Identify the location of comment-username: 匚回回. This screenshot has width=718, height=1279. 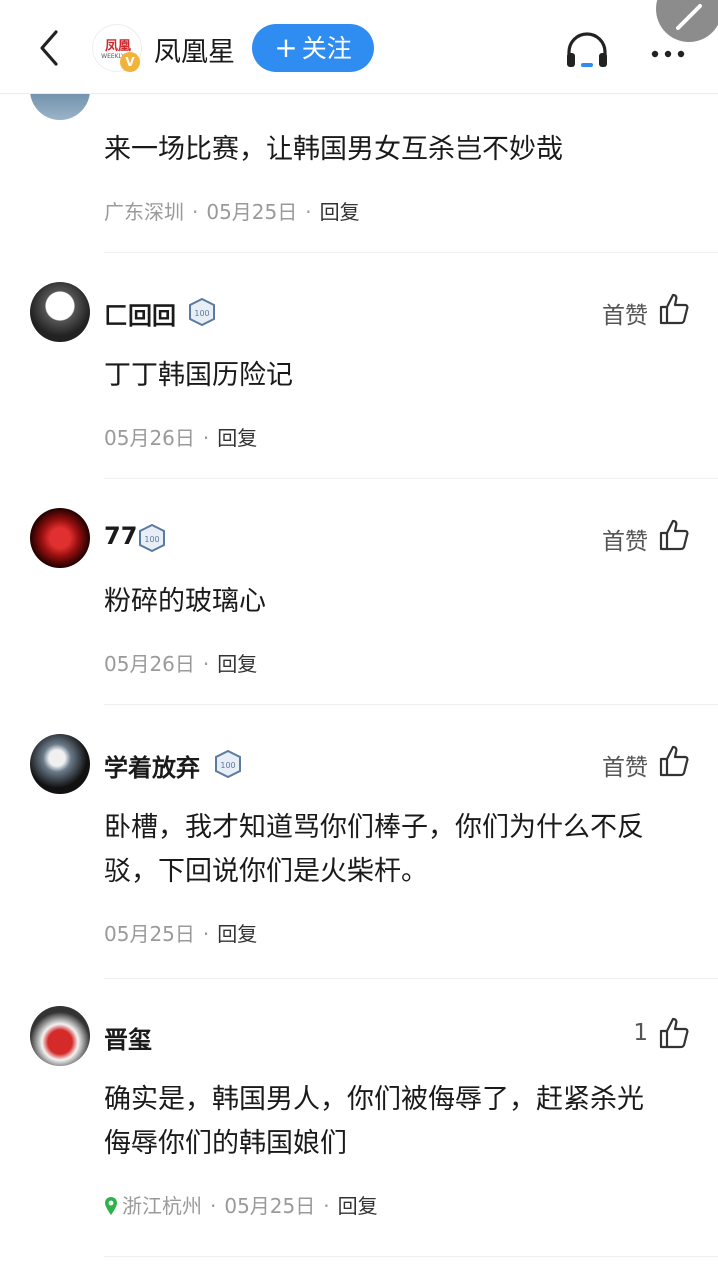
(140, 313).